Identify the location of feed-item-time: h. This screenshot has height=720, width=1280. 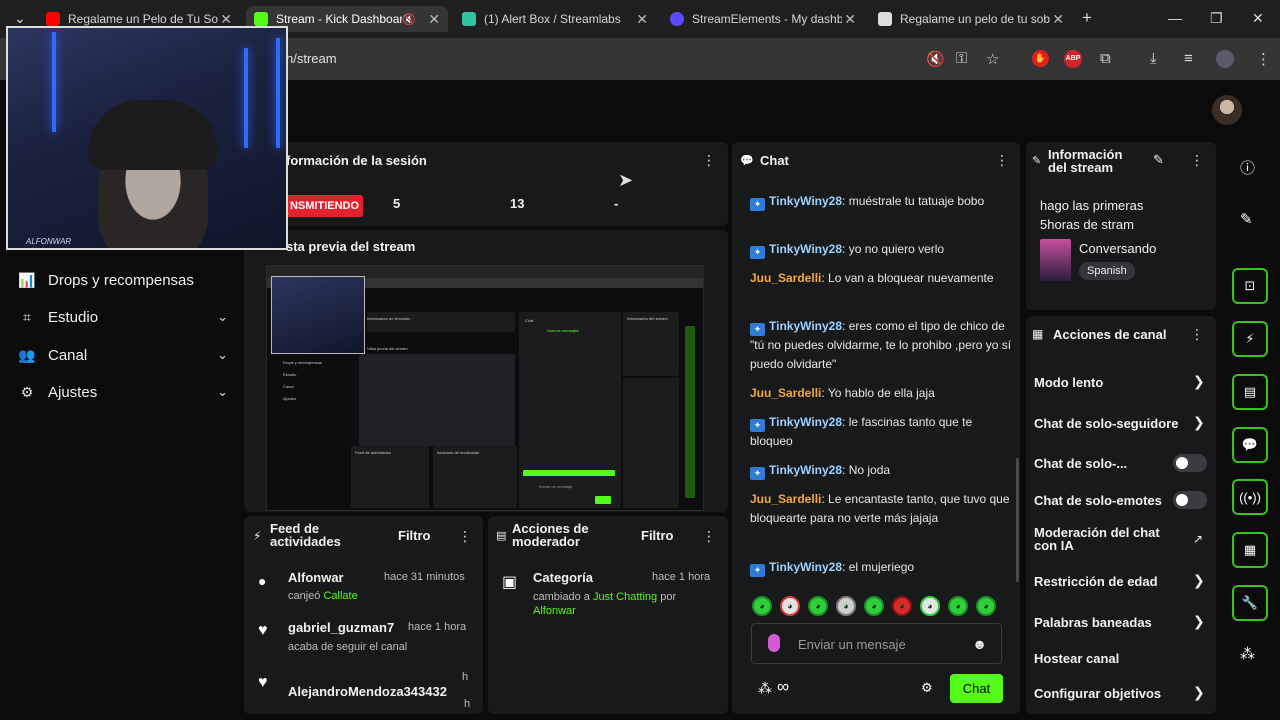
(467, 704).